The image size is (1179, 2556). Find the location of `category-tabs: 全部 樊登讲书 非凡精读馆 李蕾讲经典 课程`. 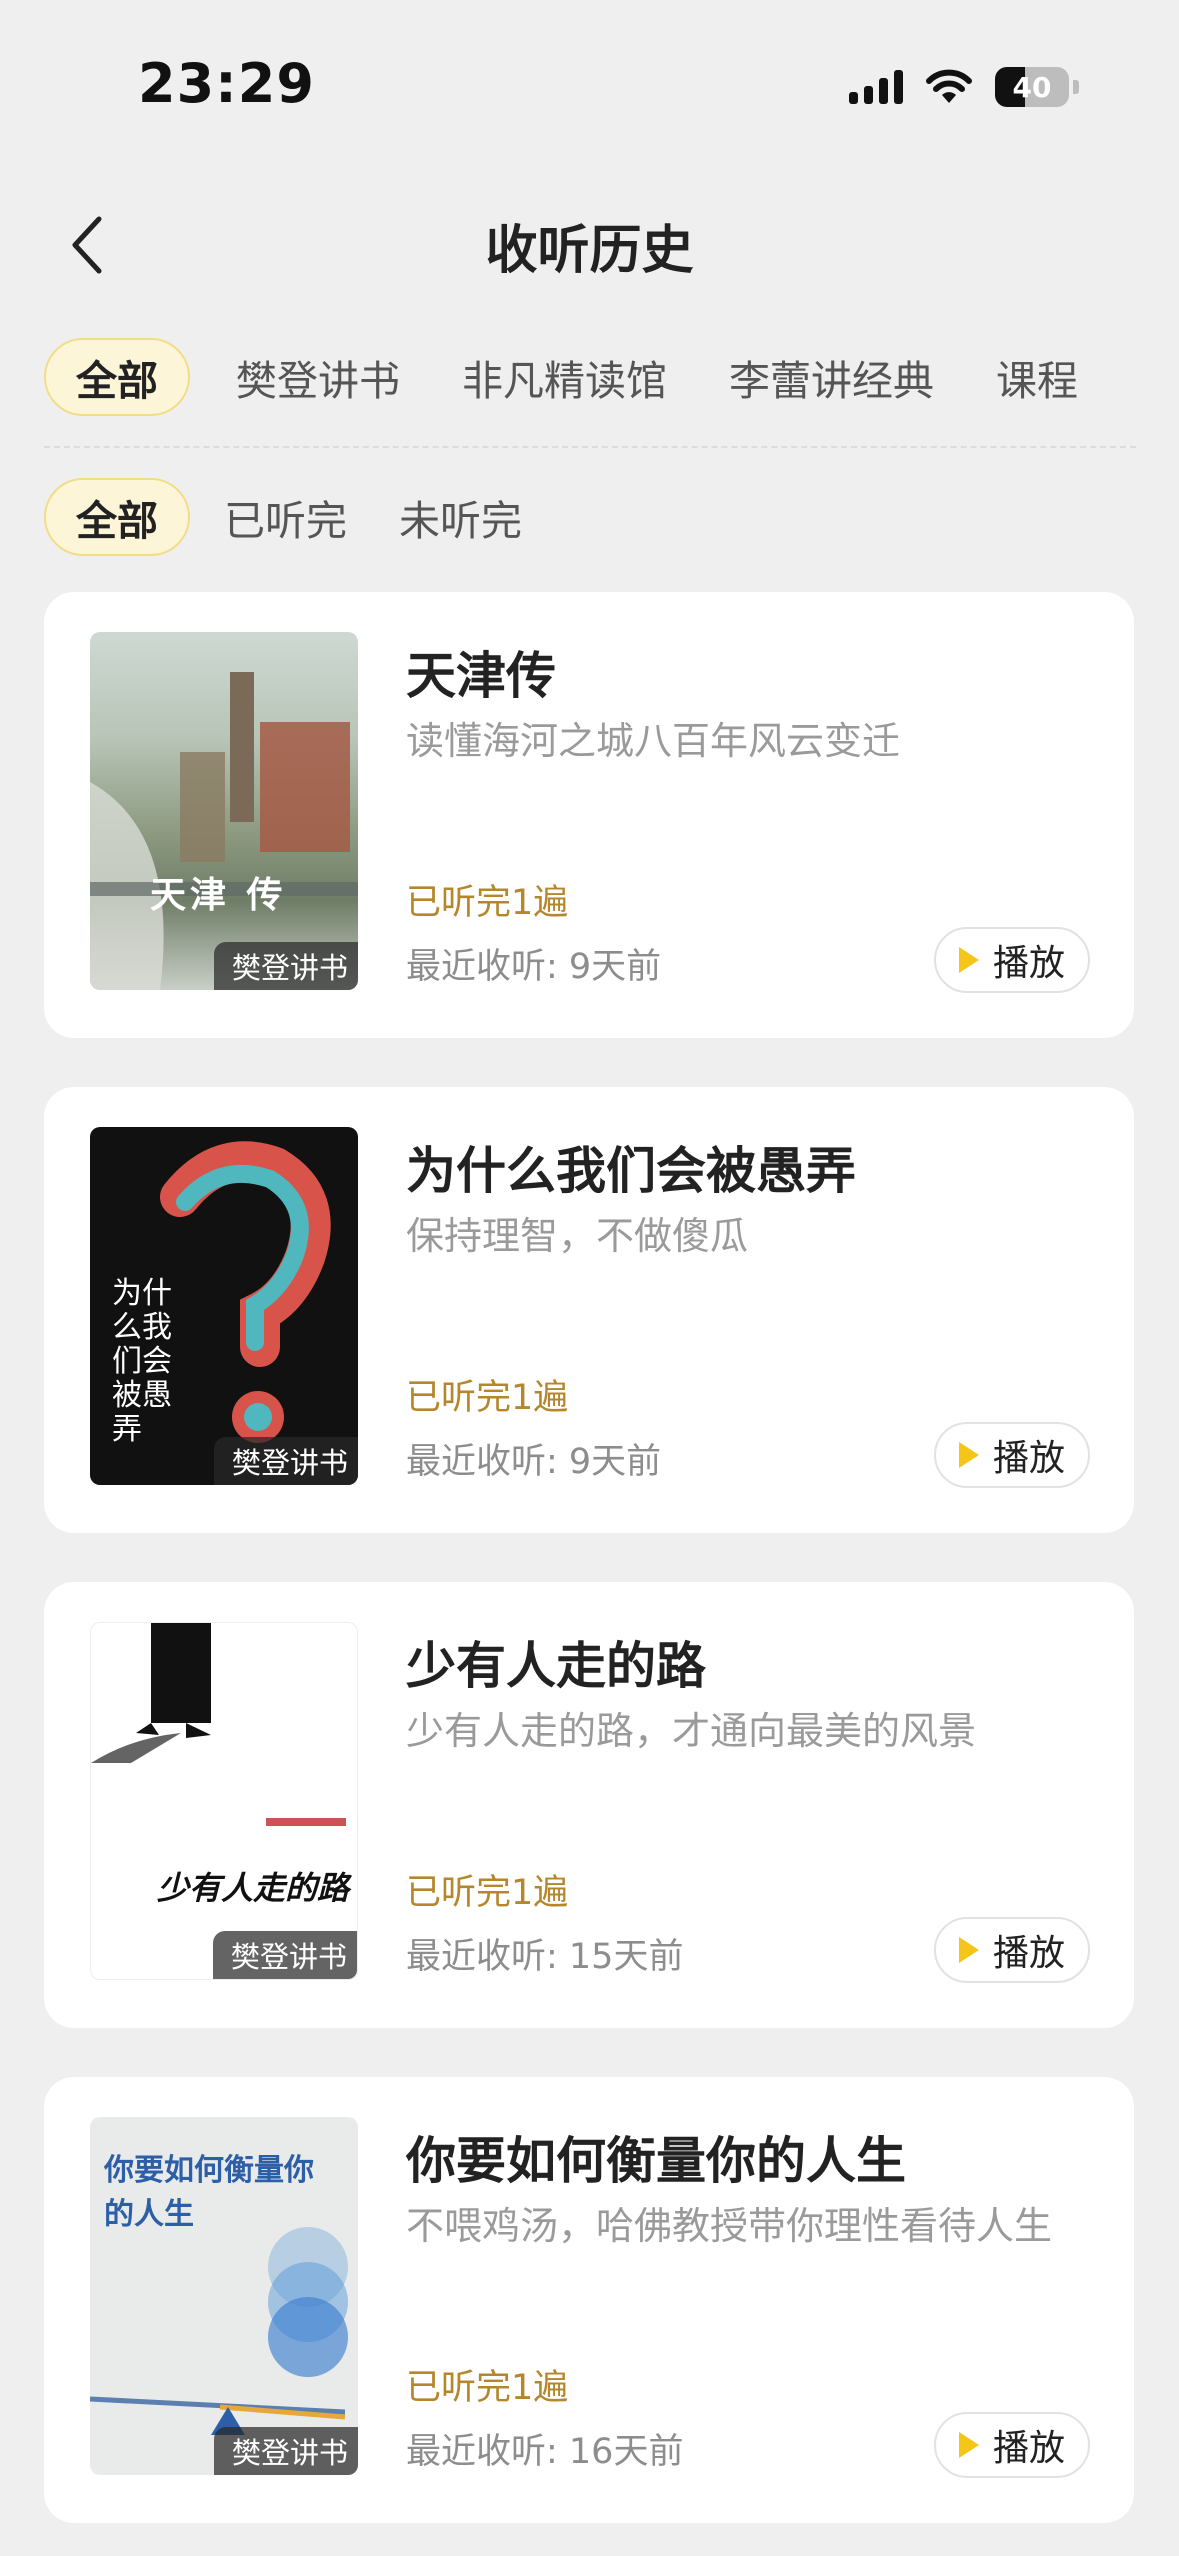

category-tabs: 全部 樊登讲书 非凡精读馆 李蕾讲经典 课程 is located at coordinates (594, 377).